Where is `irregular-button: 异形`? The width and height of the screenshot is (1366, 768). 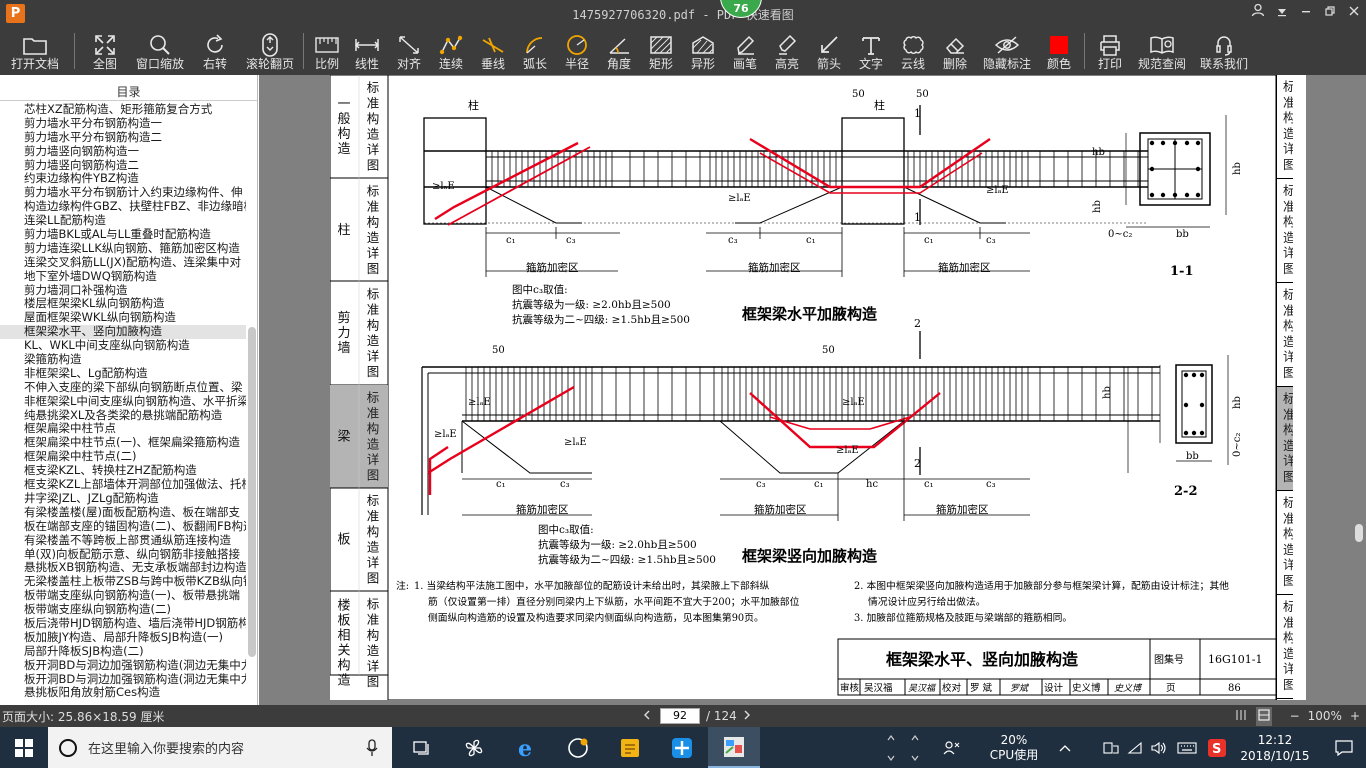
irregular-button: 异形 is located at coordinates (703, 51).